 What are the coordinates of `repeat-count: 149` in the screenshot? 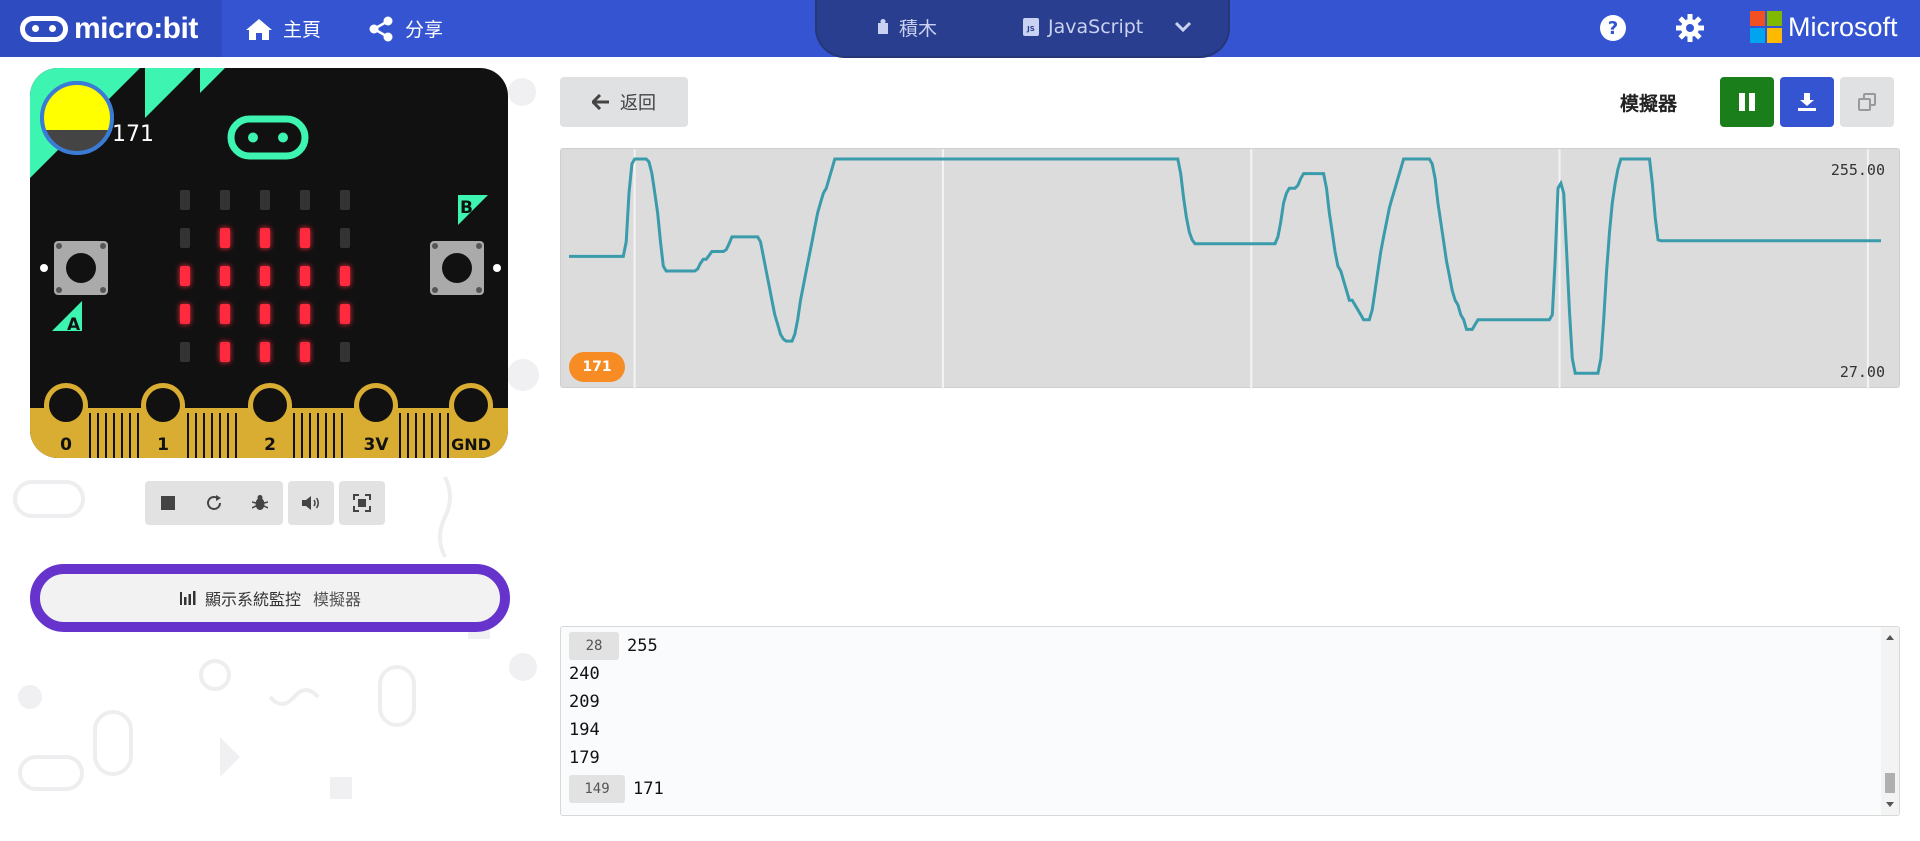 It's located at (597, 789).